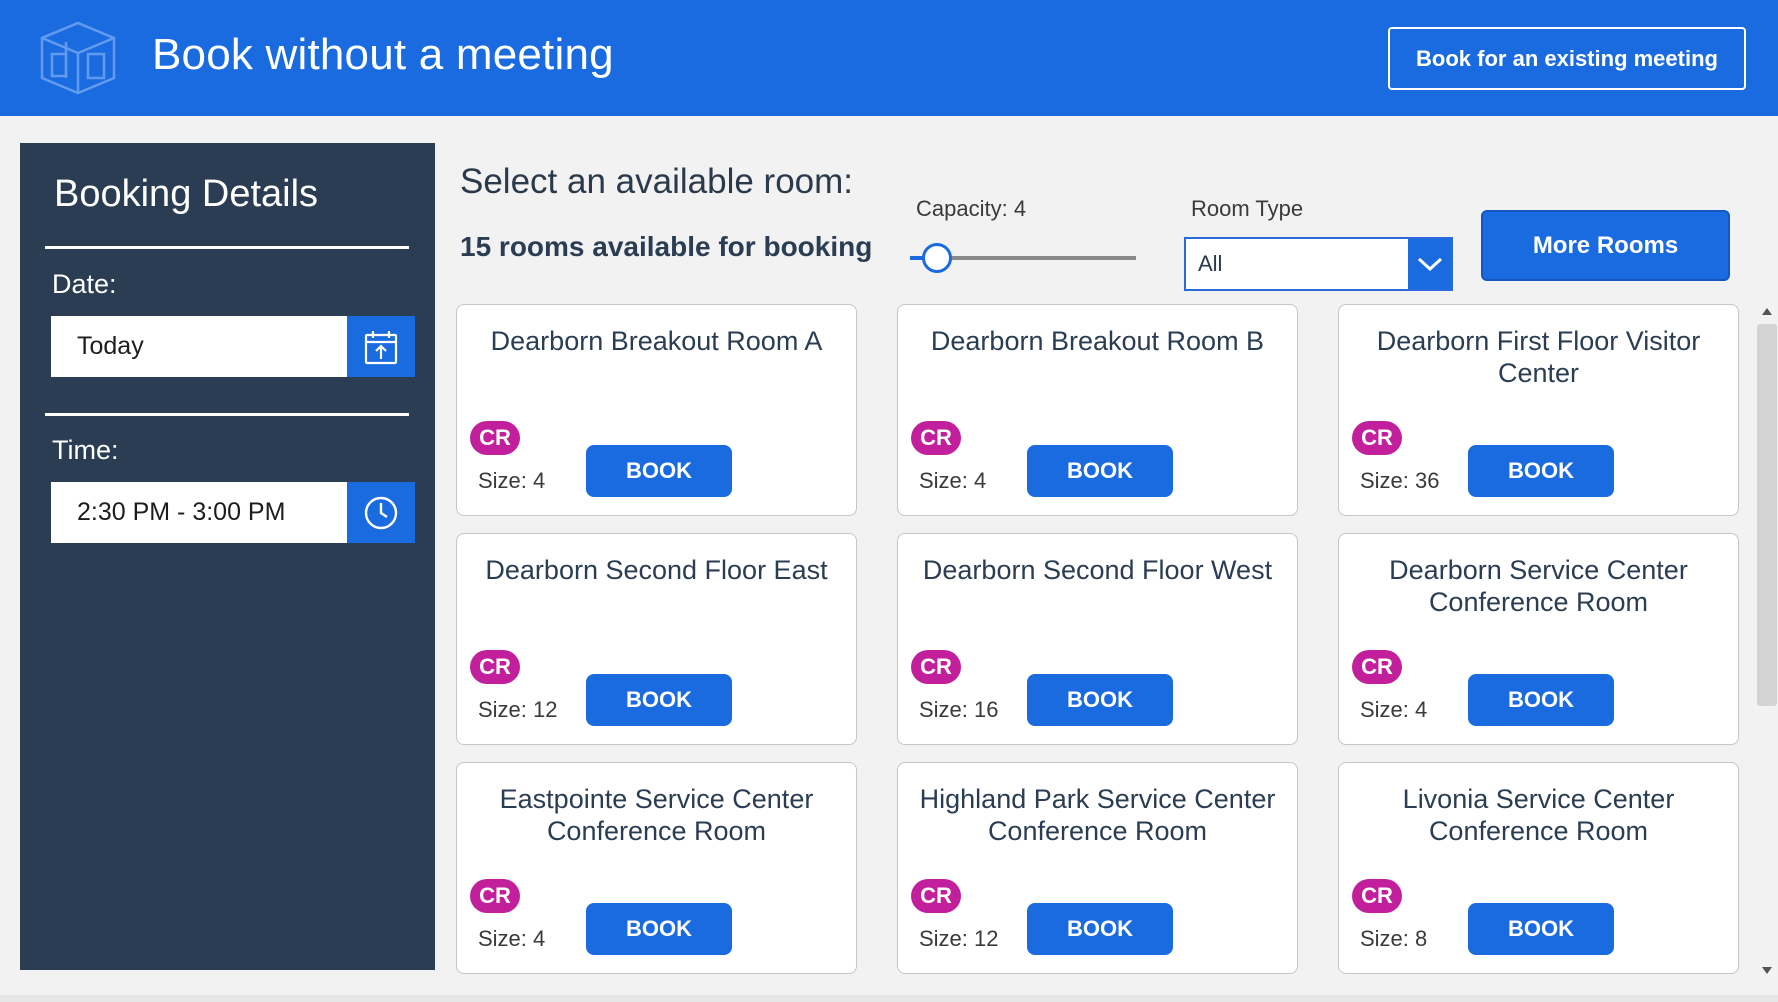 The image size is (1778, 1002). What do you see at coordinates (1538, 815) in the screenshot?
I see `room-name: Livonia Service Center Conference Room` at bounding box center [1538, 815].